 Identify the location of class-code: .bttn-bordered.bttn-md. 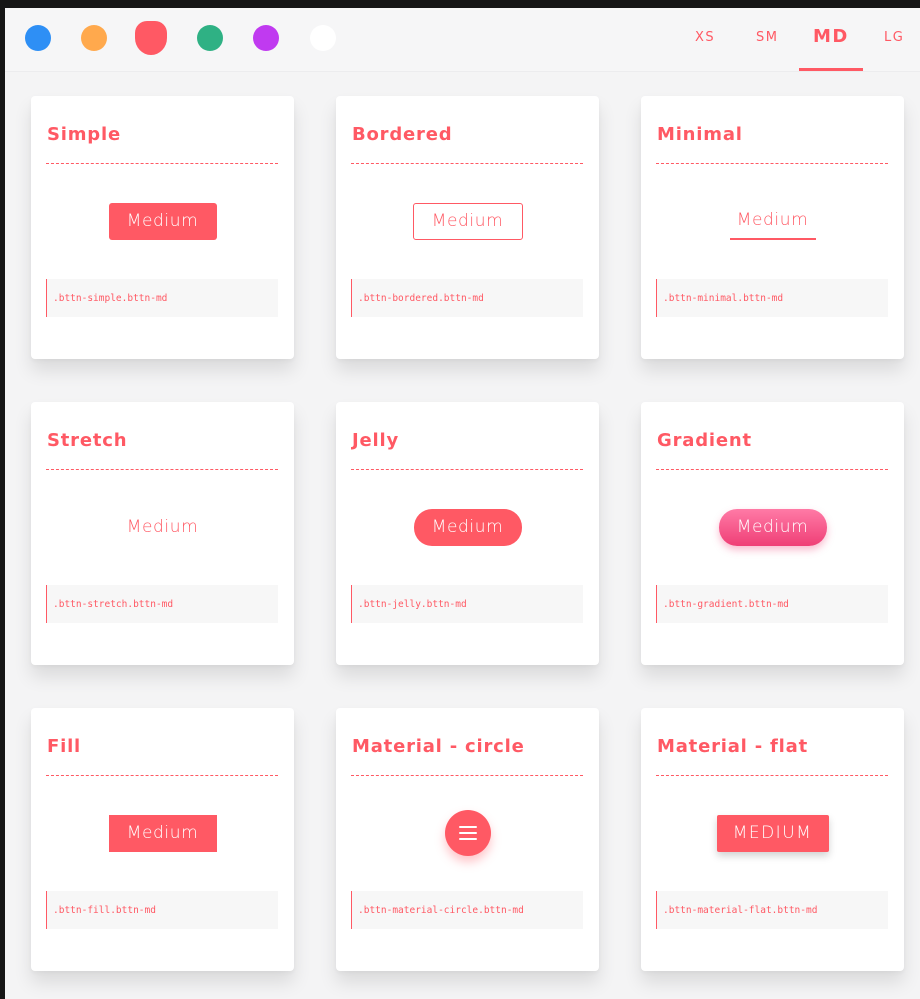
(467, 298).